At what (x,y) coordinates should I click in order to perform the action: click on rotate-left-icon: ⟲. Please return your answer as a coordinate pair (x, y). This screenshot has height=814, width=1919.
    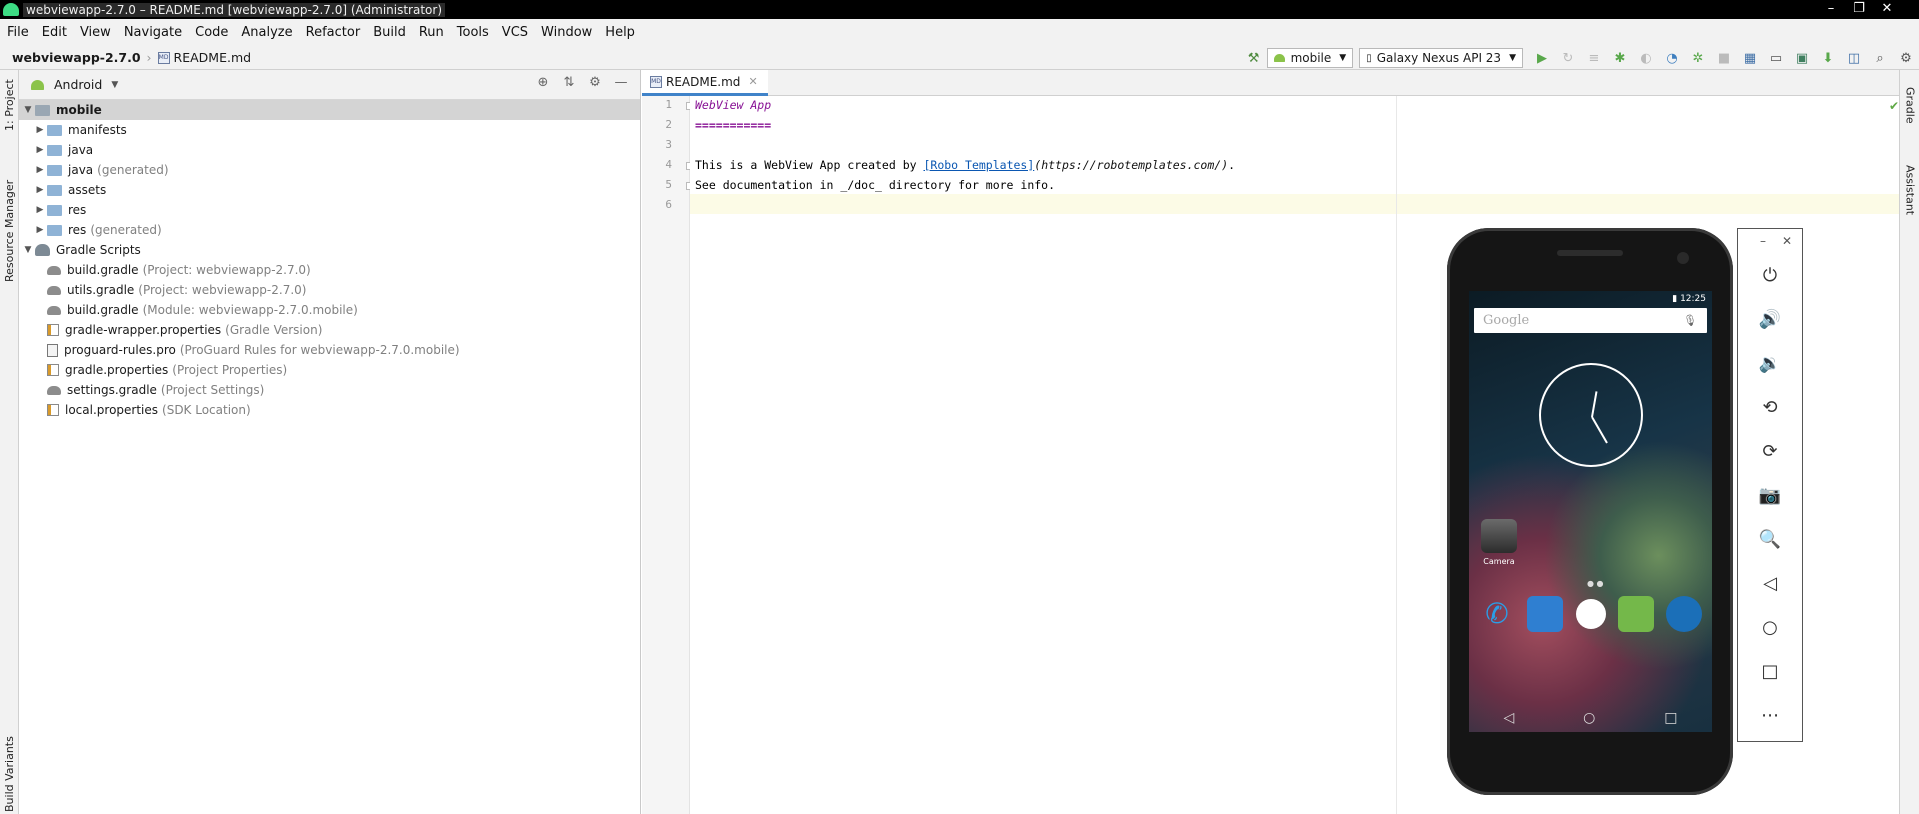
    Looking at the image, I should click on (1770, 407).